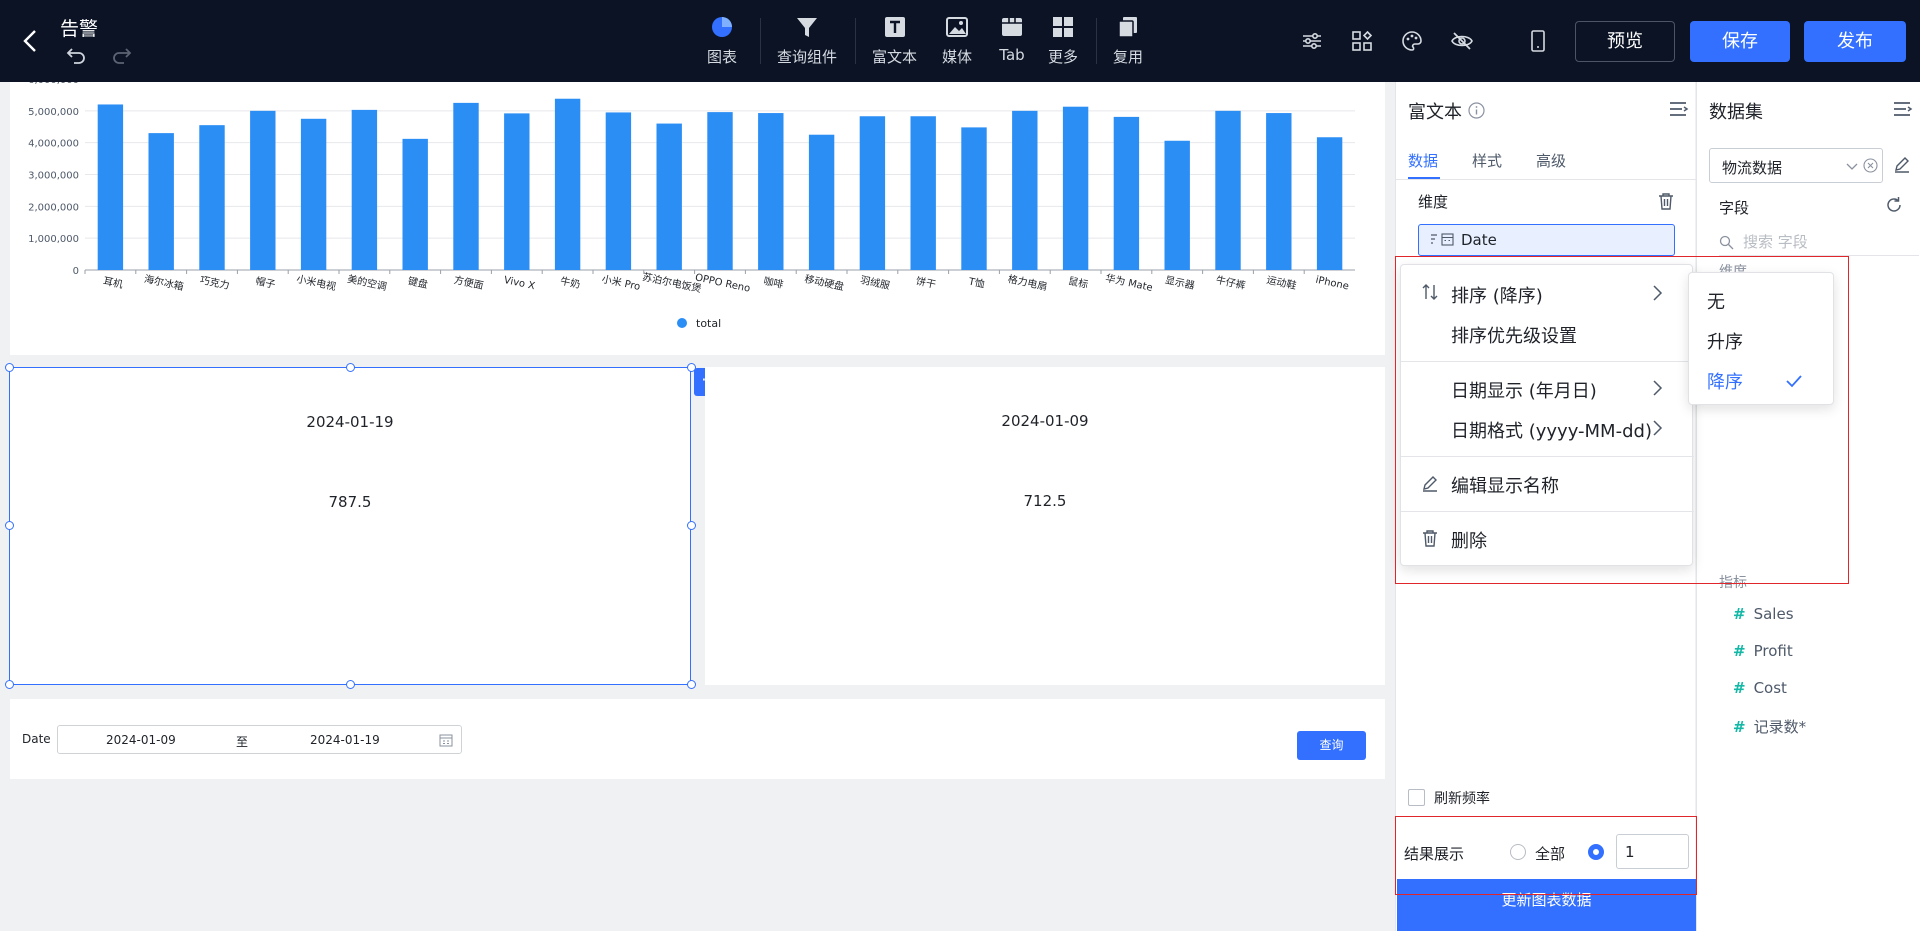 The width and height of the screenshot is (1920, 931). What do you see at coordinates (1497, 295) in the screenshot?
I see `menu-item-sort: 排序 (降序)` at bounding box center [1497, 295].